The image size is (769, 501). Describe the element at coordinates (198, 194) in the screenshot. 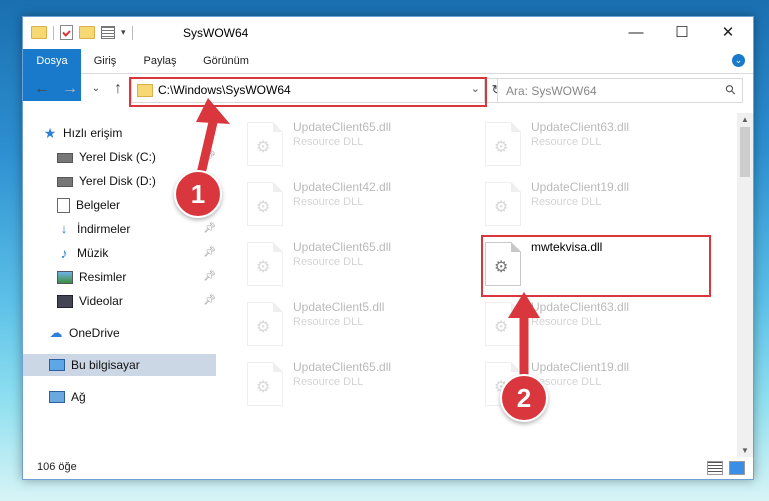

I see `step-1-badge: 1` at that location.